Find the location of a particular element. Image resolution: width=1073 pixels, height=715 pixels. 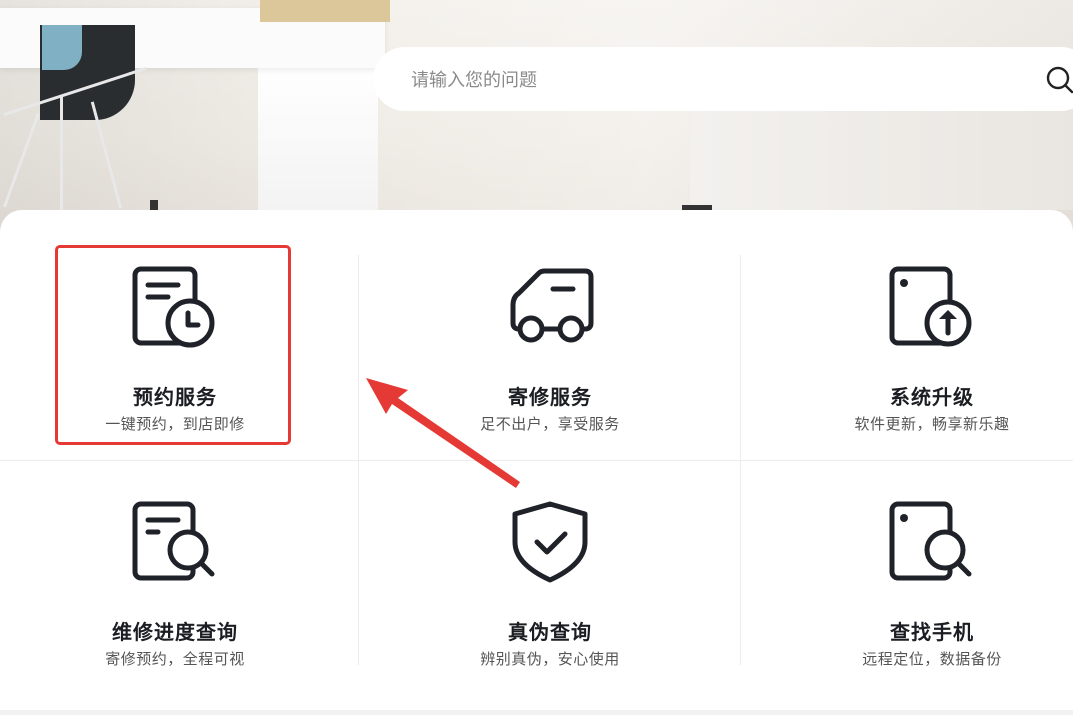

service-subtitle: 寄修预约，全程可视 is located at coordinates (175, 659).